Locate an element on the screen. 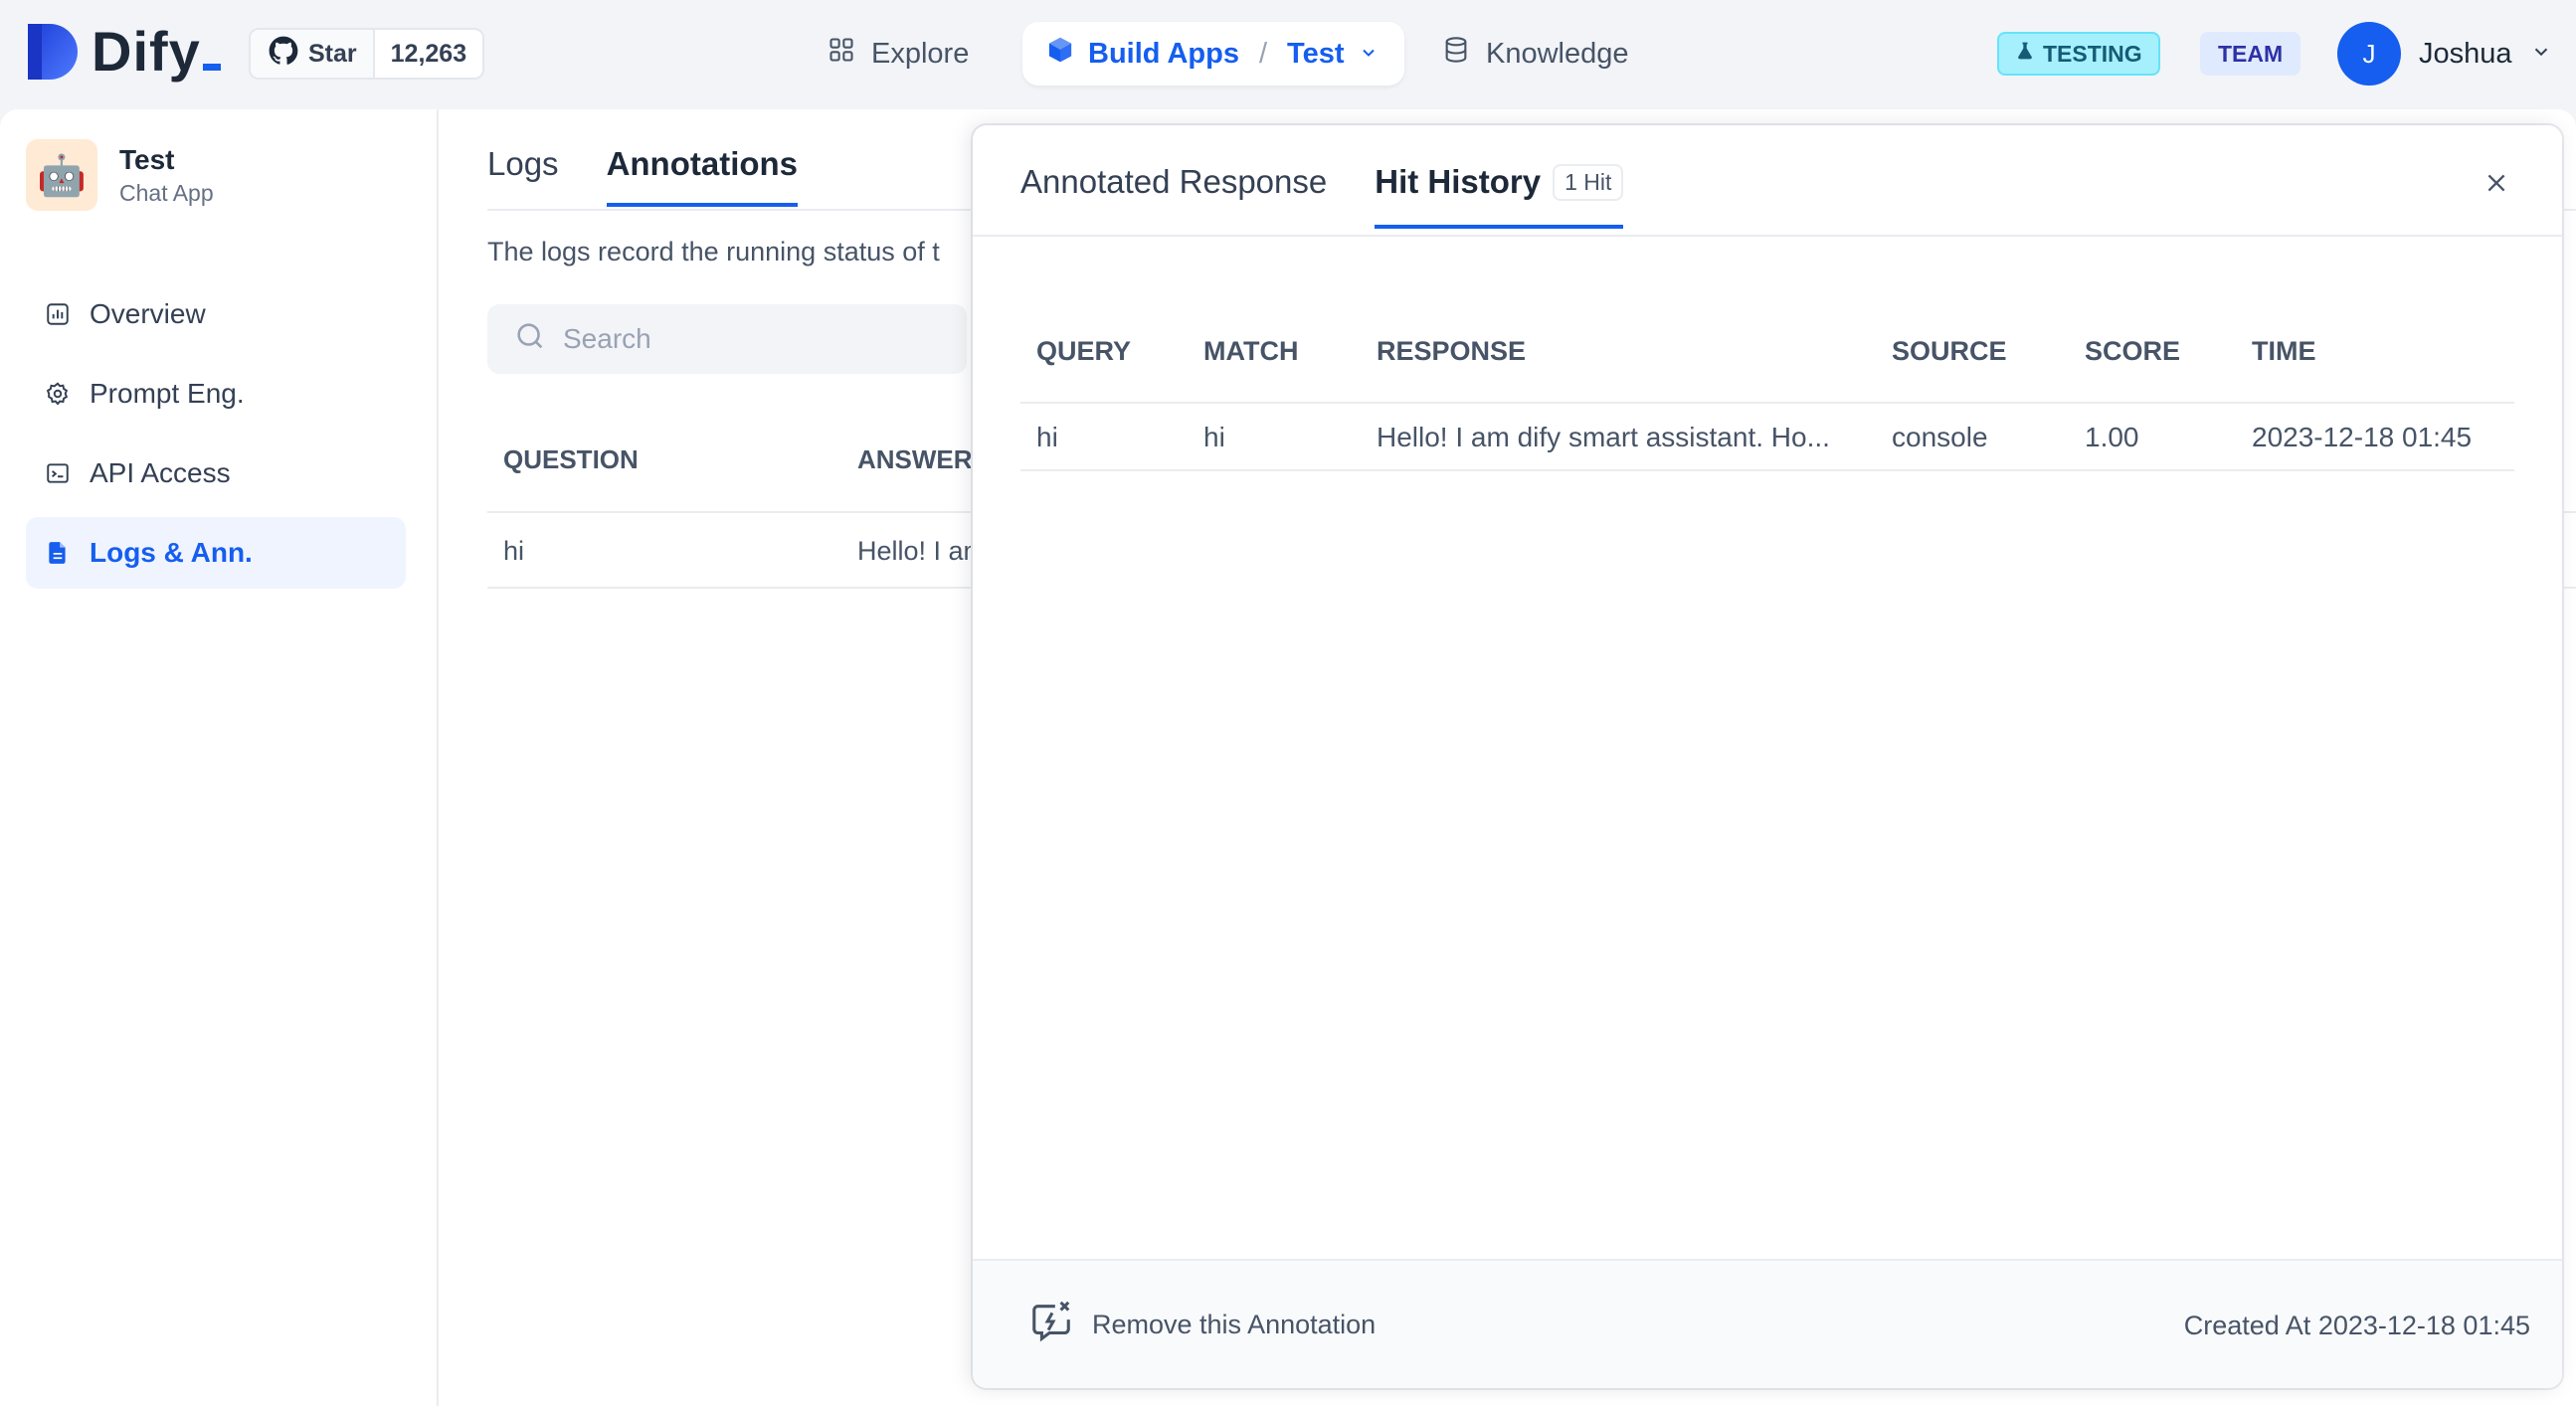 The image size is (2576, 1406). app-info-card: 🤖 Test Chat App is located at coordinates (120, 175).